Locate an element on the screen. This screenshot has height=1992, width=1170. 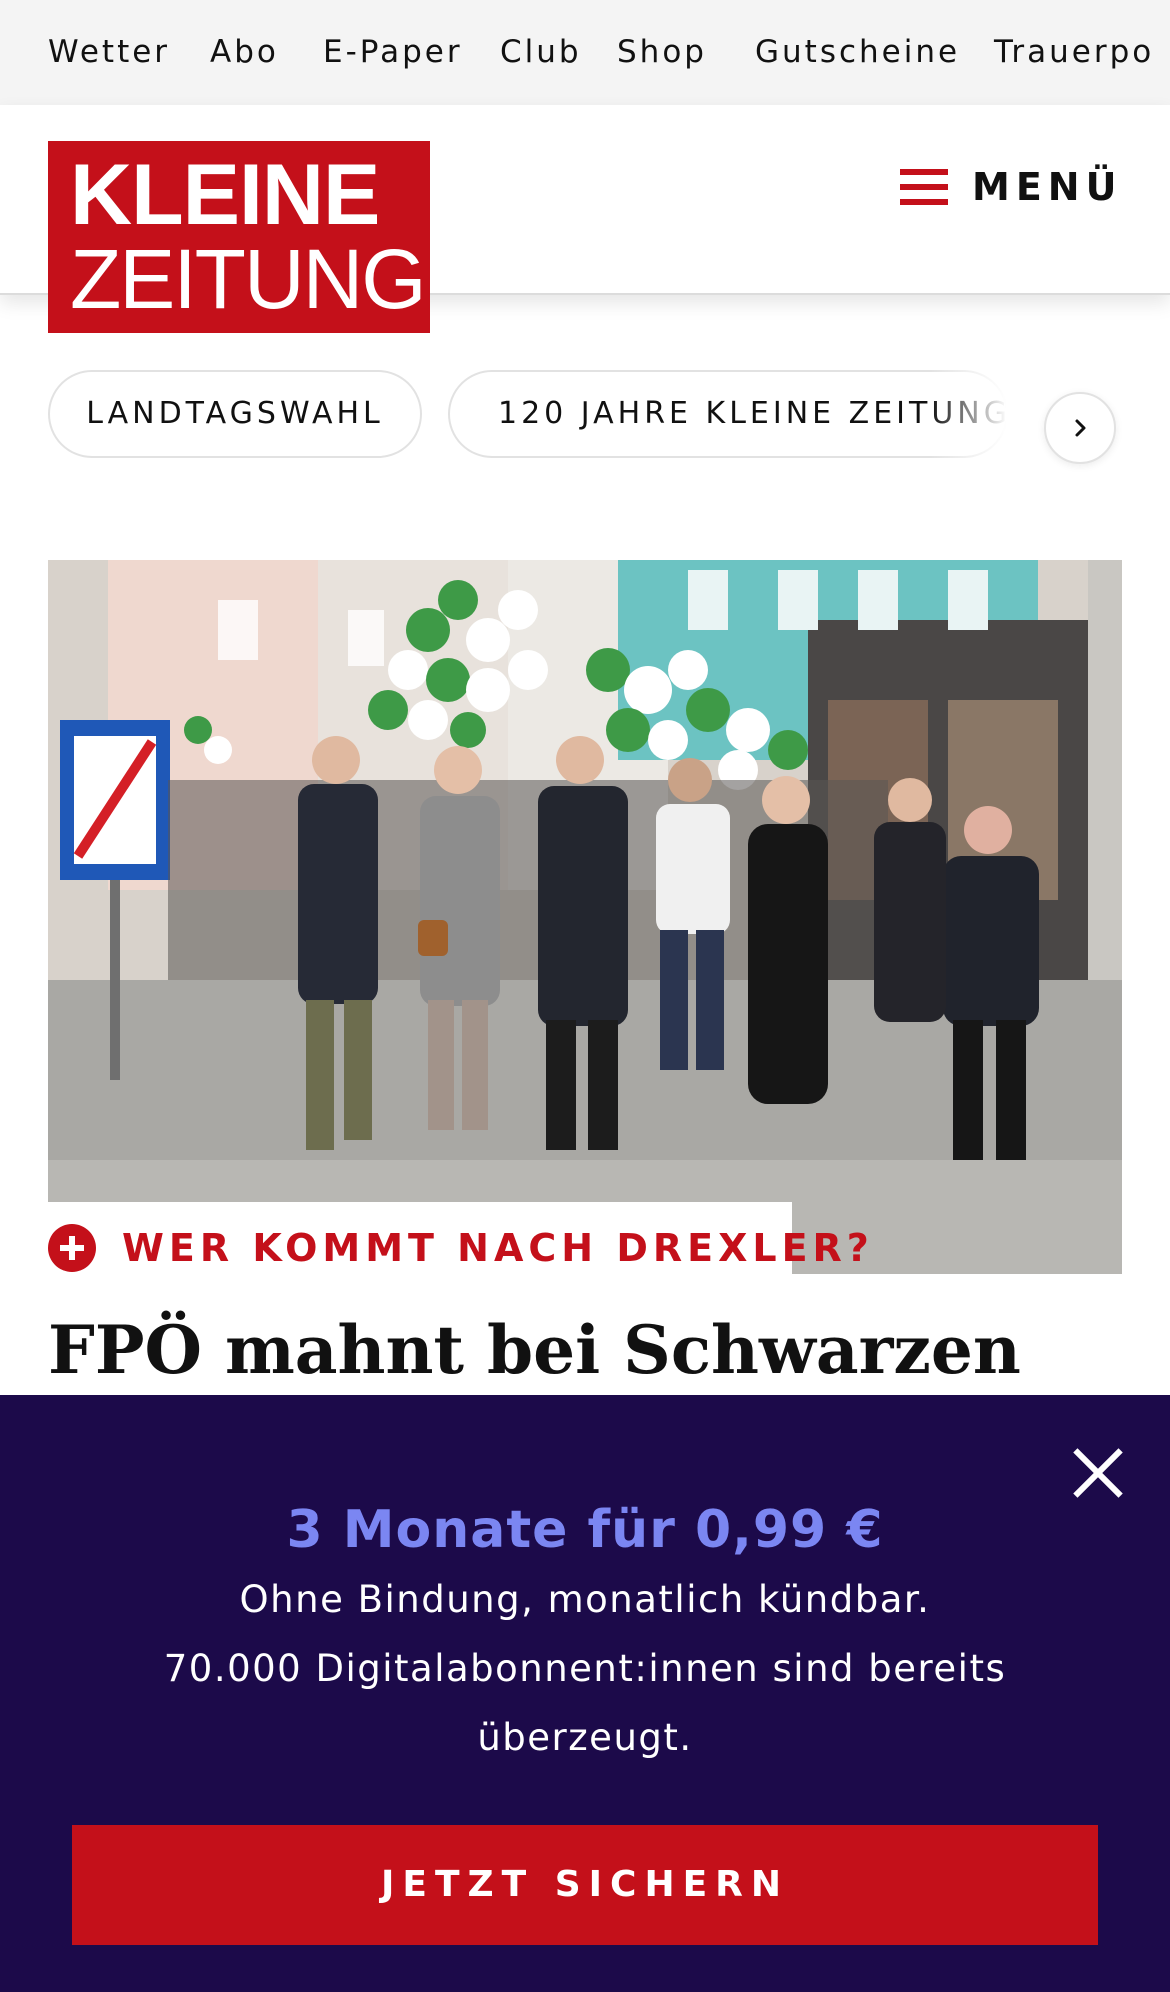
topnav-item-epaper: E-Paper is located at coordinates (393, 52).